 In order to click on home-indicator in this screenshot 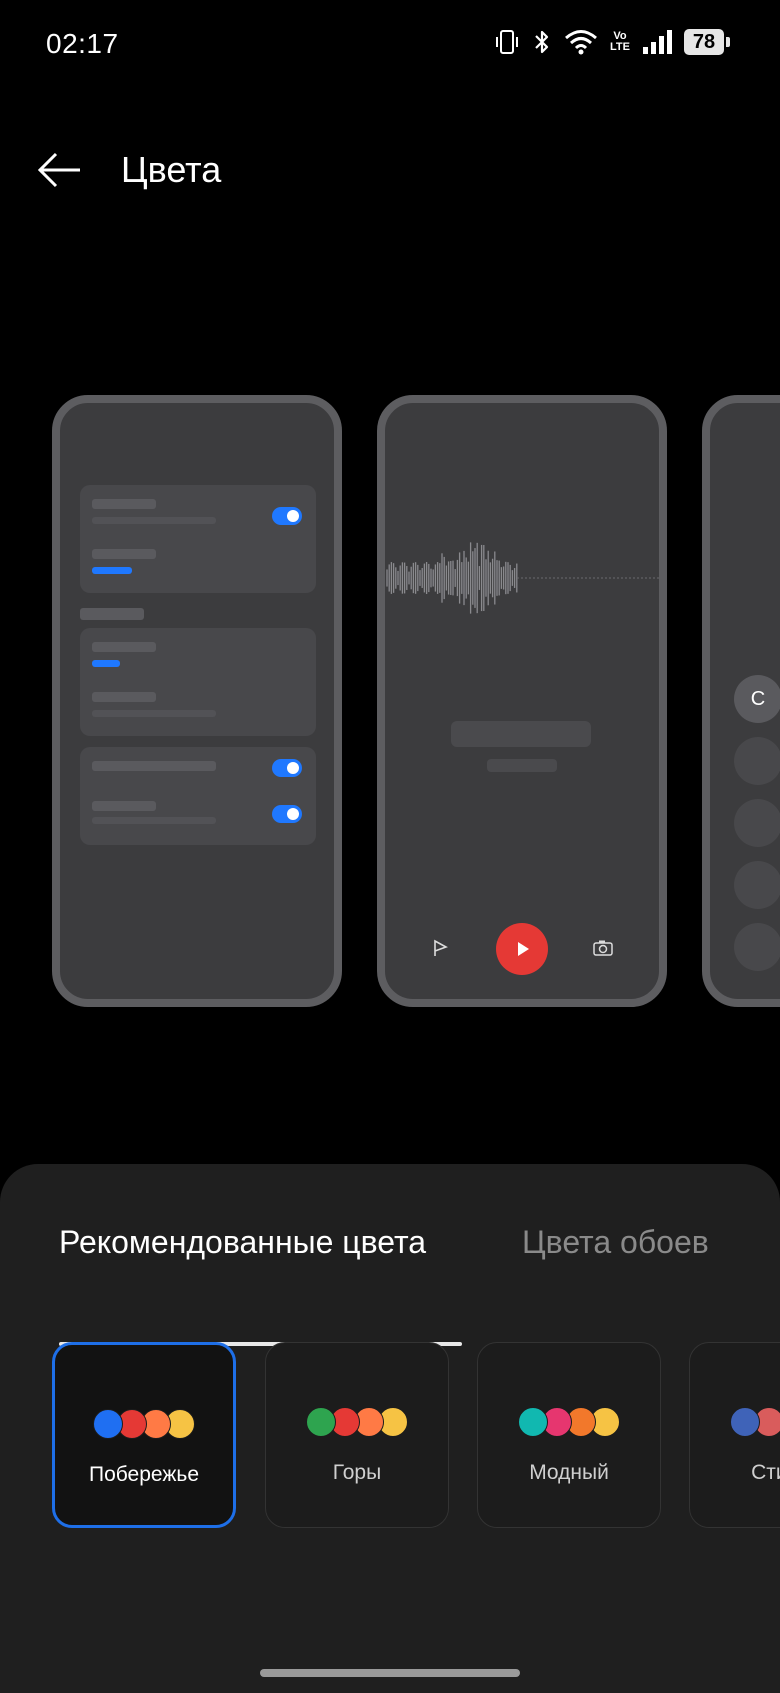, I will do `click(390, 1673)`.